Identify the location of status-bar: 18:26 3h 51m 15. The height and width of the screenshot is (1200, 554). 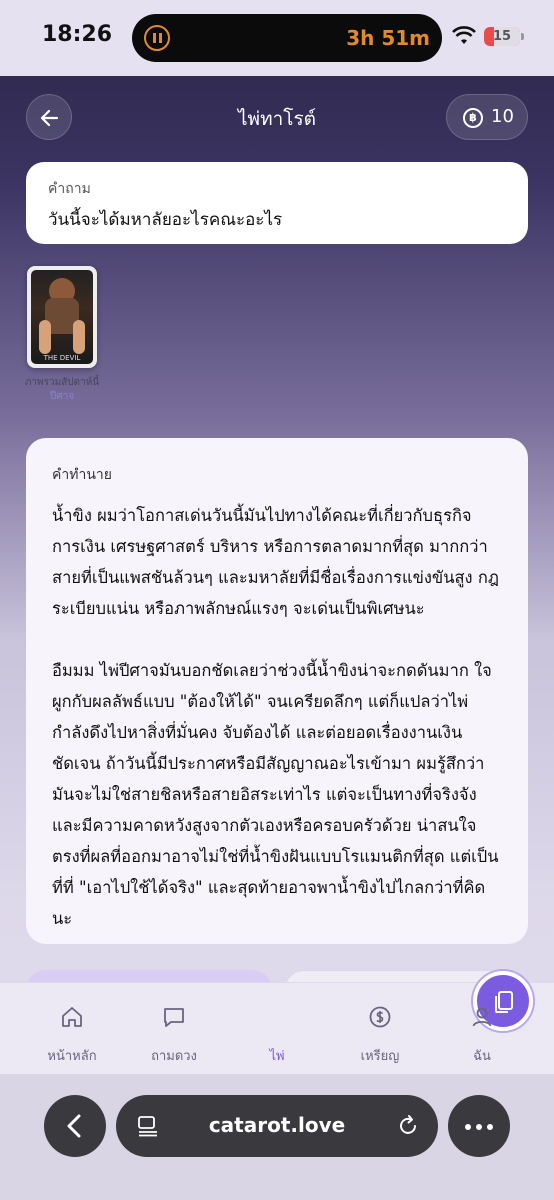
(277, 38).